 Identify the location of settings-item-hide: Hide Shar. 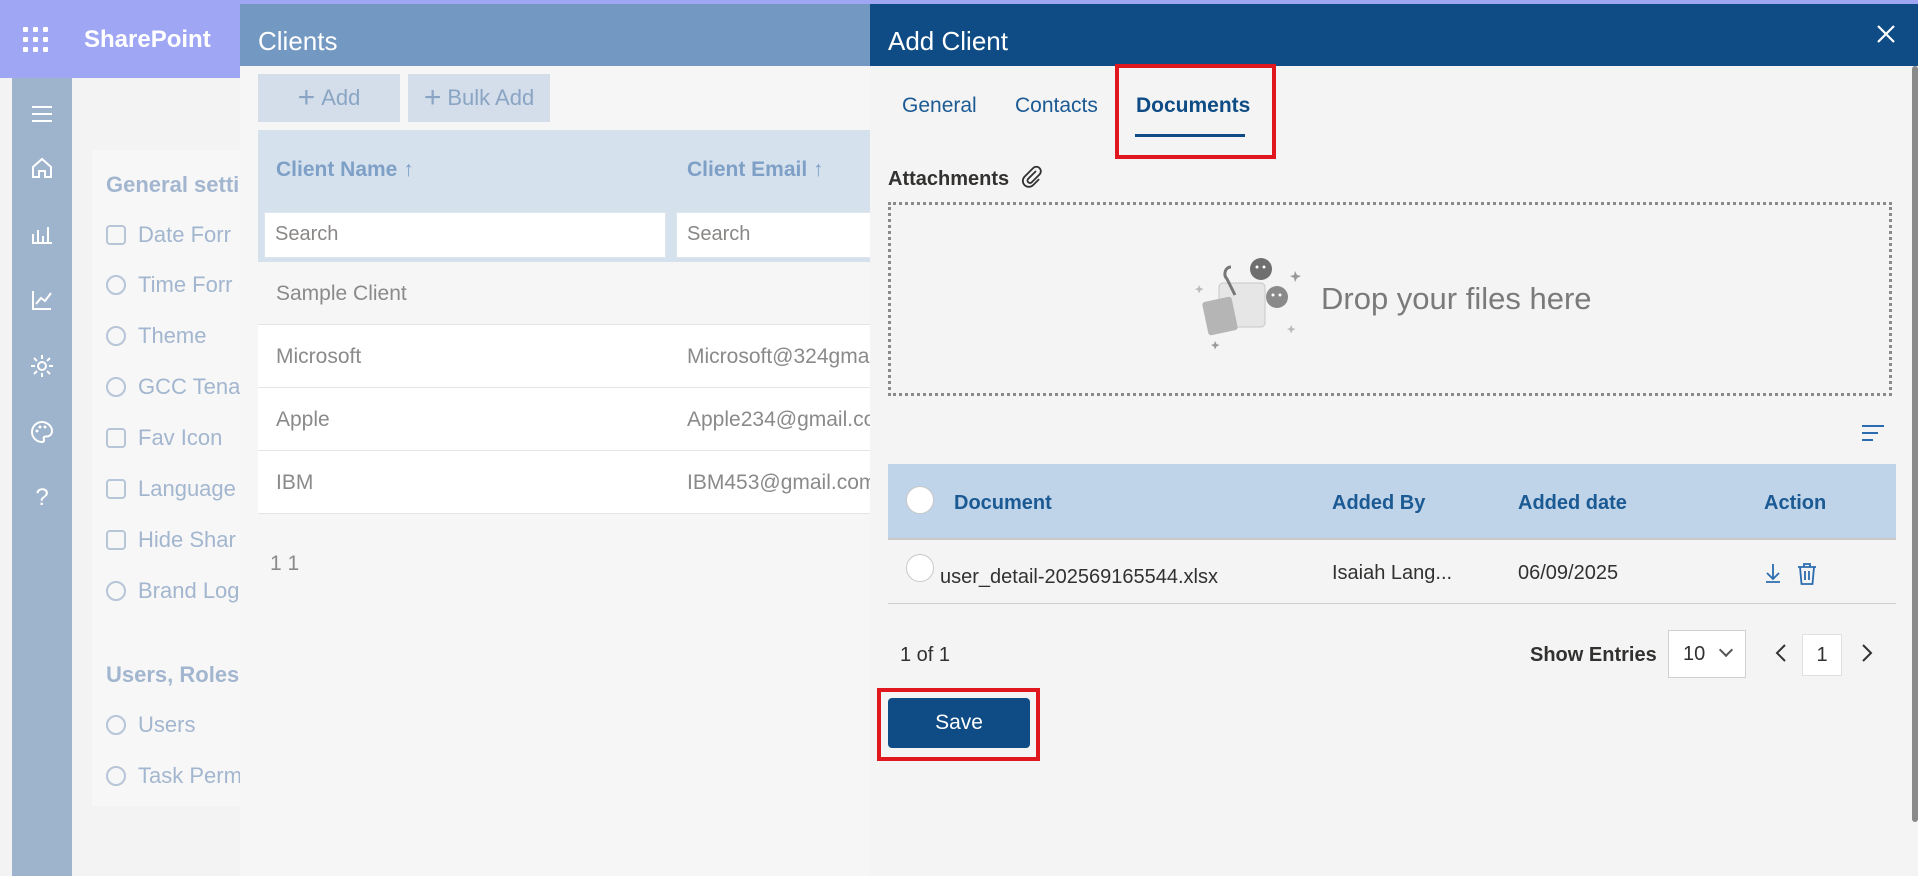
(171, 540).